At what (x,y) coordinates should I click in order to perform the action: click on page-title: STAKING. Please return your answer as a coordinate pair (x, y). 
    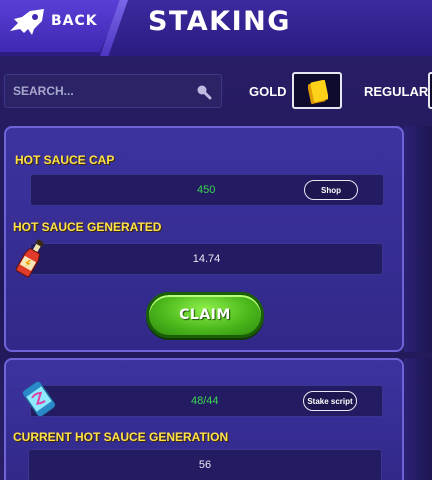
    Looking at the image, I should click on (219, 21).